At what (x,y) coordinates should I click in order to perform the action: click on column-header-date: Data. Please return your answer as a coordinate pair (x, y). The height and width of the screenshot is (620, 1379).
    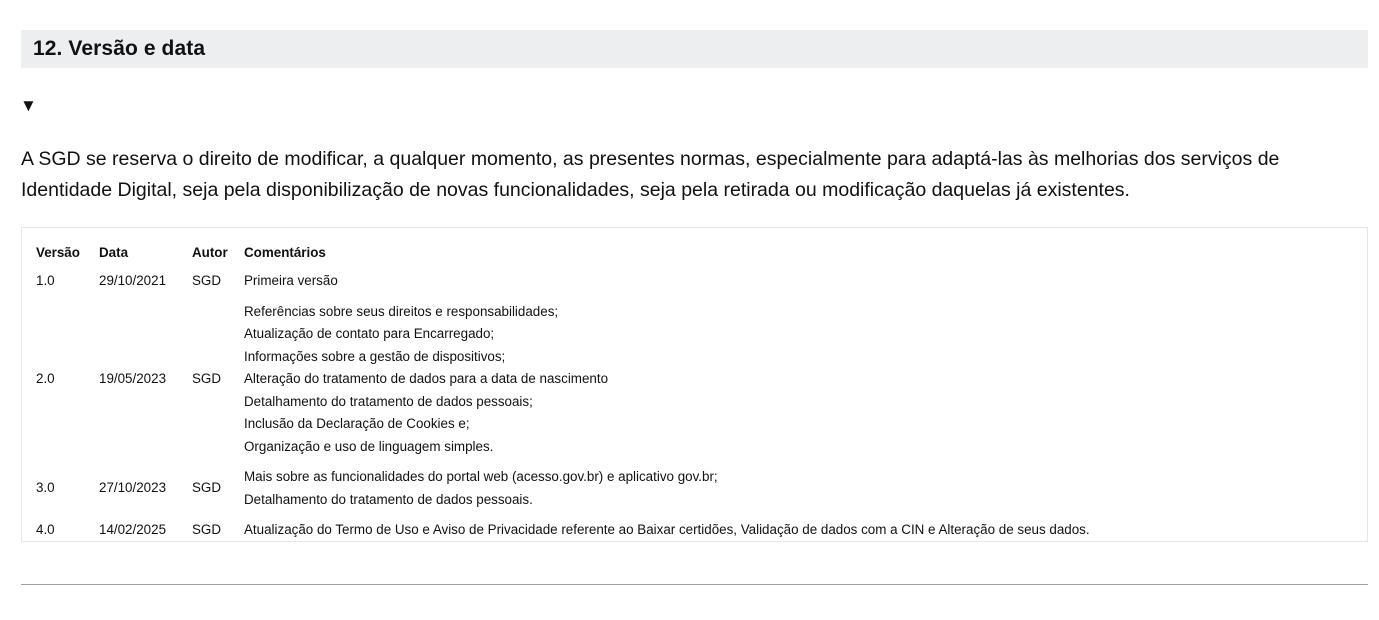
    Looking at the image, I should click on (114, 252).